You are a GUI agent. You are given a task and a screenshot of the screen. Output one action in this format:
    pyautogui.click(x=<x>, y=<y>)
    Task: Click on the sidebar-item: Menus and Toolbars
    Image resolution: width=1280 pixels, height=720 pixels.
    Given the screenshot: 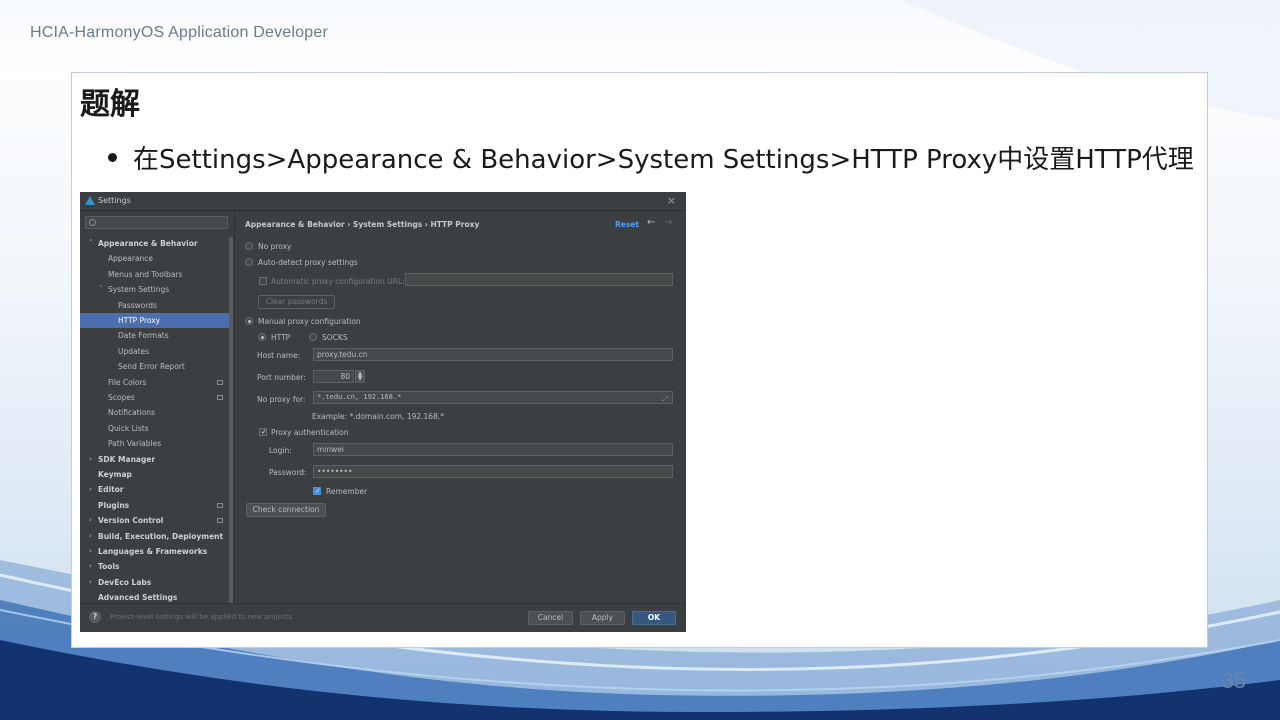 What is the action you would take?
    pyautogui.click(x=156, y=274)
    